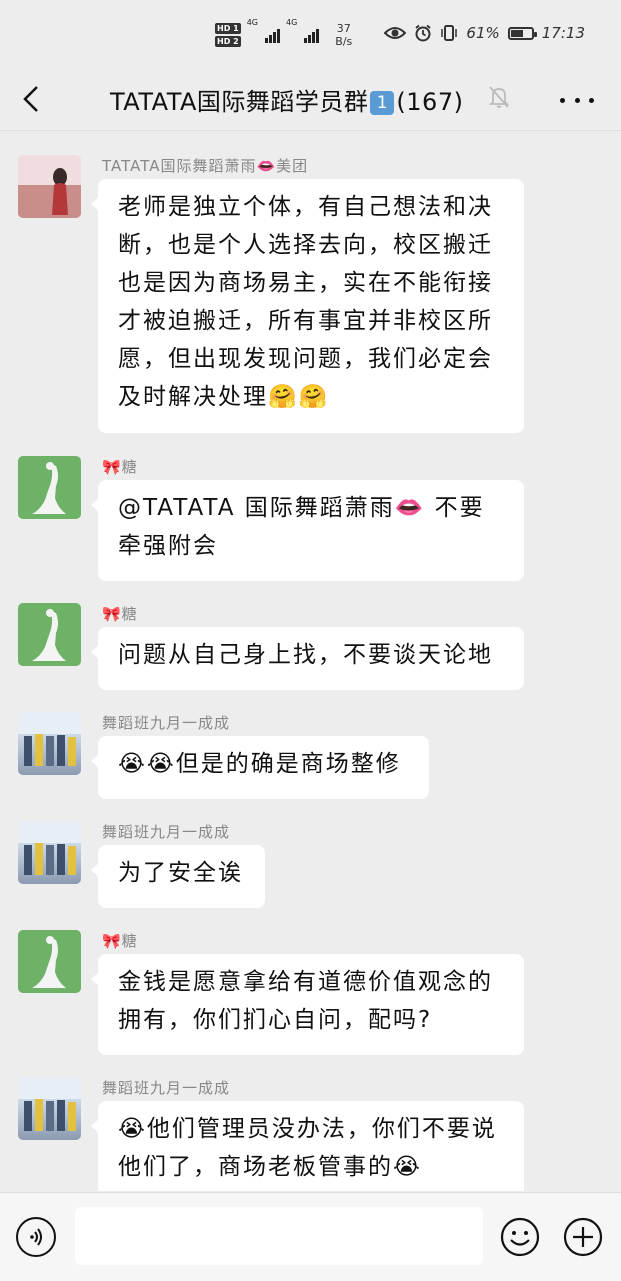 The height and width of the screenshot is (1281, 621). Describe the element at coordinates (307, 658) in the screenshot. I see `message-bubble: 问题从自己身上找，不要谈天论地` at that location.